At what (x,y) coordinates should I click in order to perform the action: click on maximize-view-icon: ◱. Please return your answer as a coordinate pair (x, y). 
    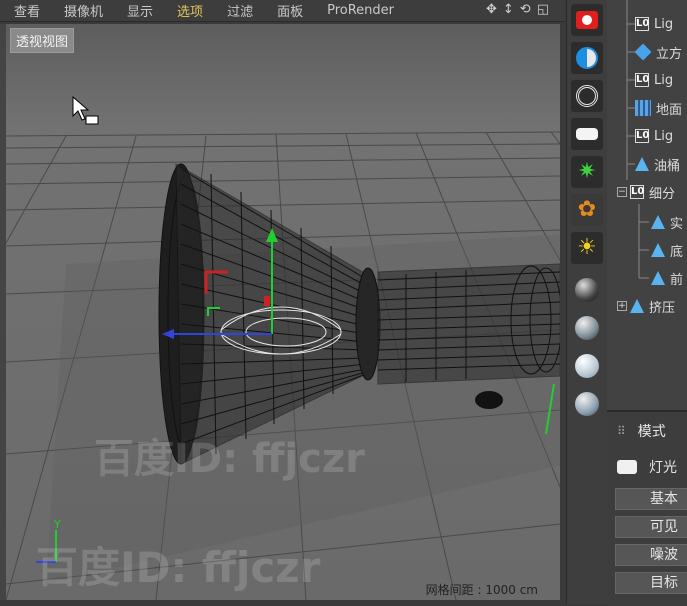
    Looking at the image, I should click on (543, 9).